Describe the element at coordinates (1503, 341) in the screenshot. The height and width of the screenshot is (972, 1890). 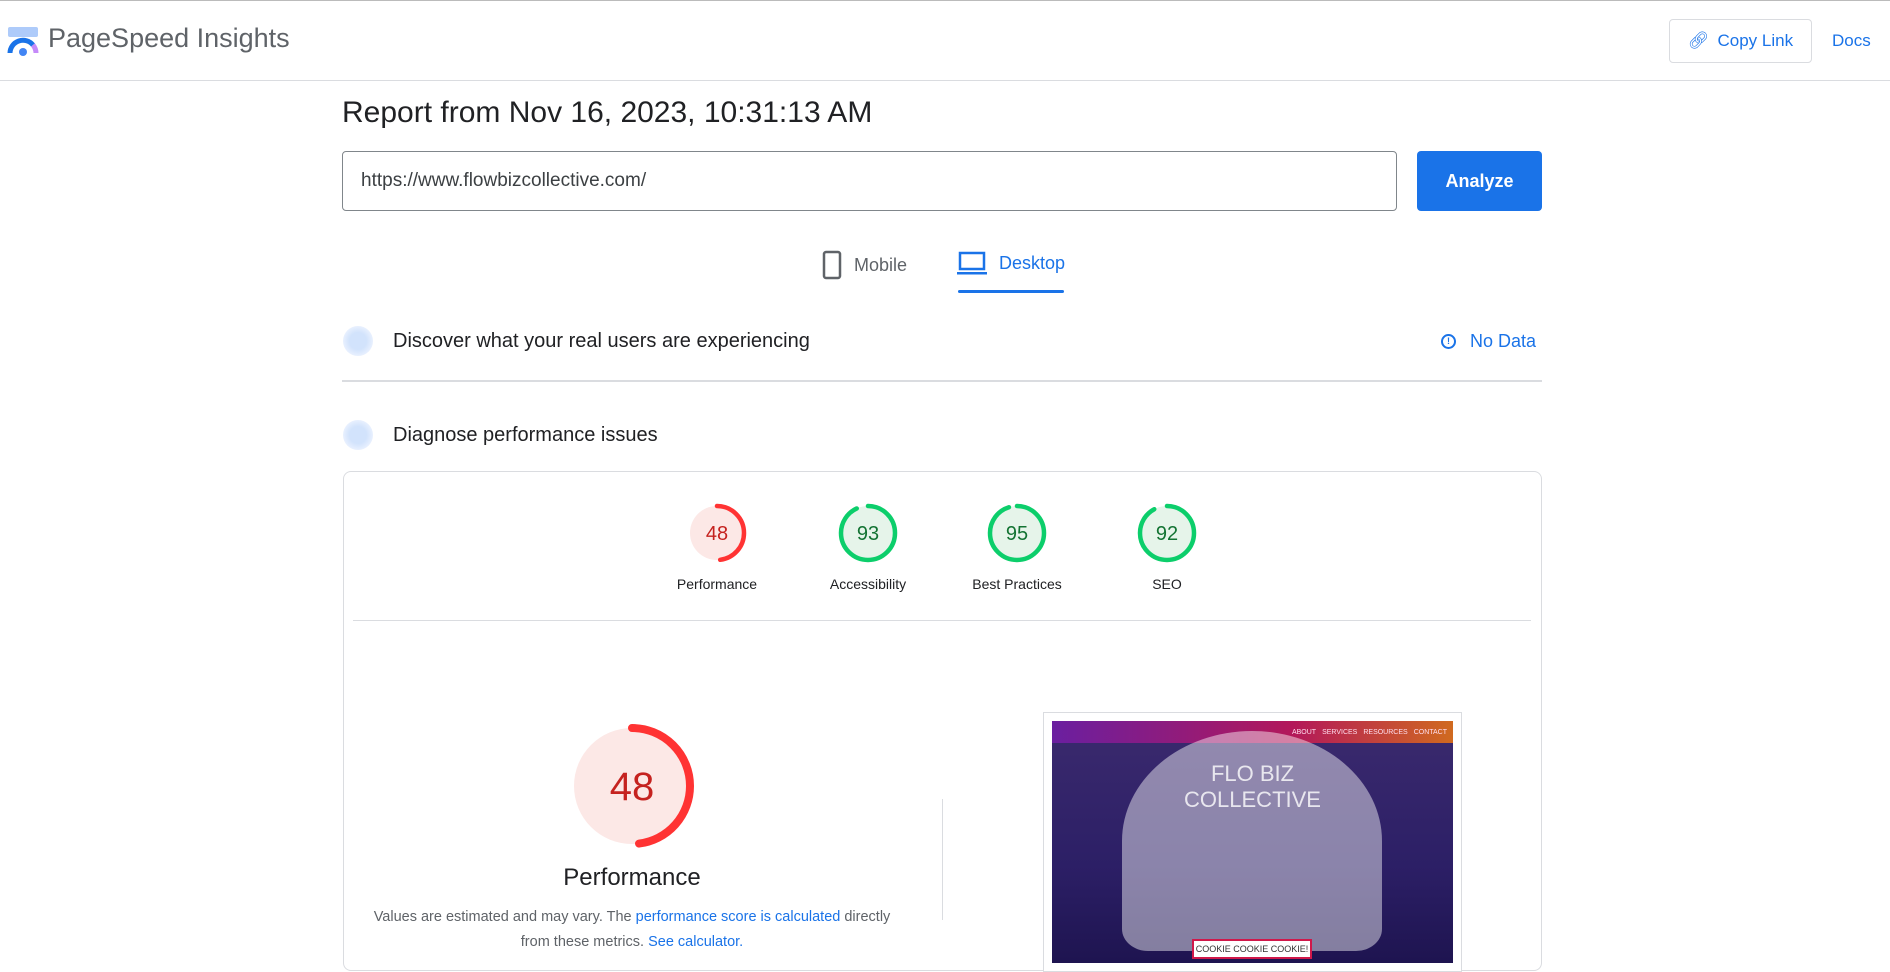
I see `no-data-label: No Data` at that location.